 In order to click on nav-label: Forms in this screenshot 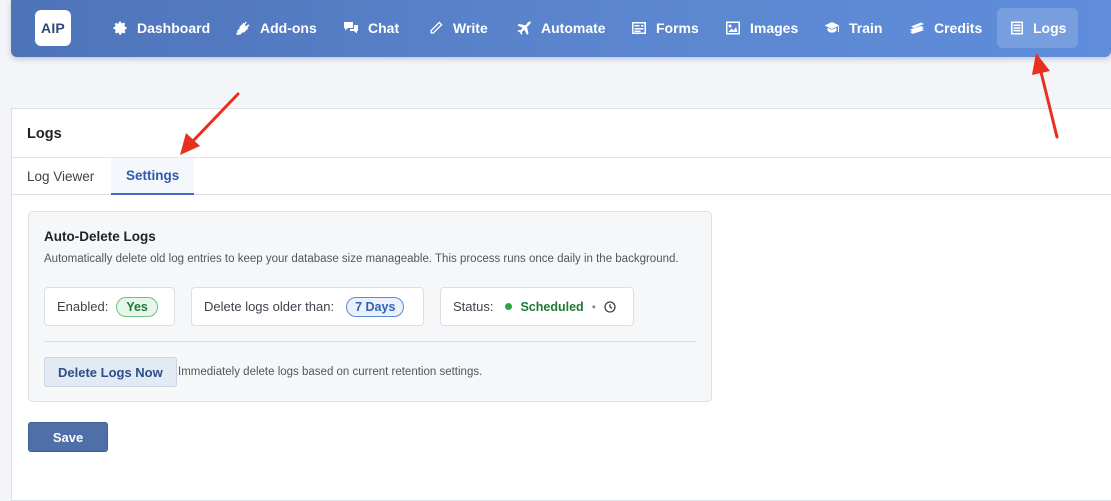, I will do `click(677, 28)`.